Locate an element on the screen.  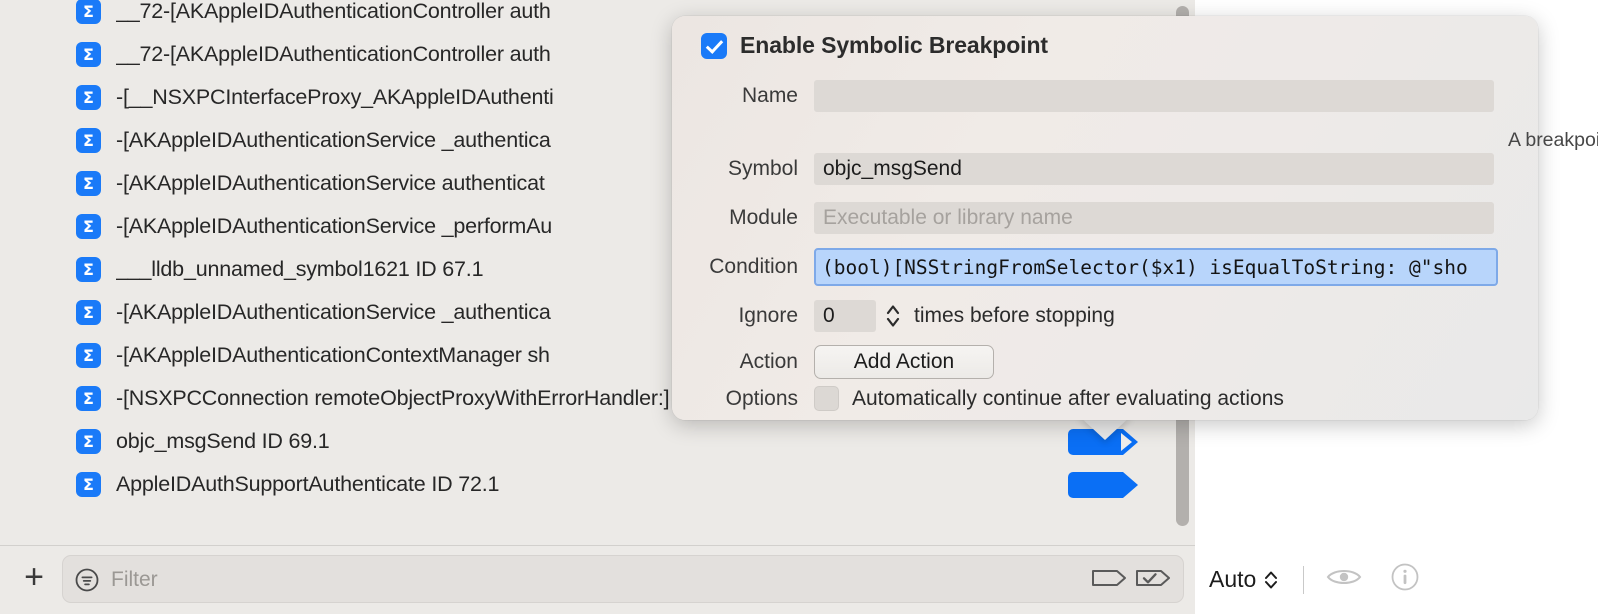
breakpoint-label: ___lldb_unnamed_symbol1621 ID 67.1 is located at coordinates (300, 269).